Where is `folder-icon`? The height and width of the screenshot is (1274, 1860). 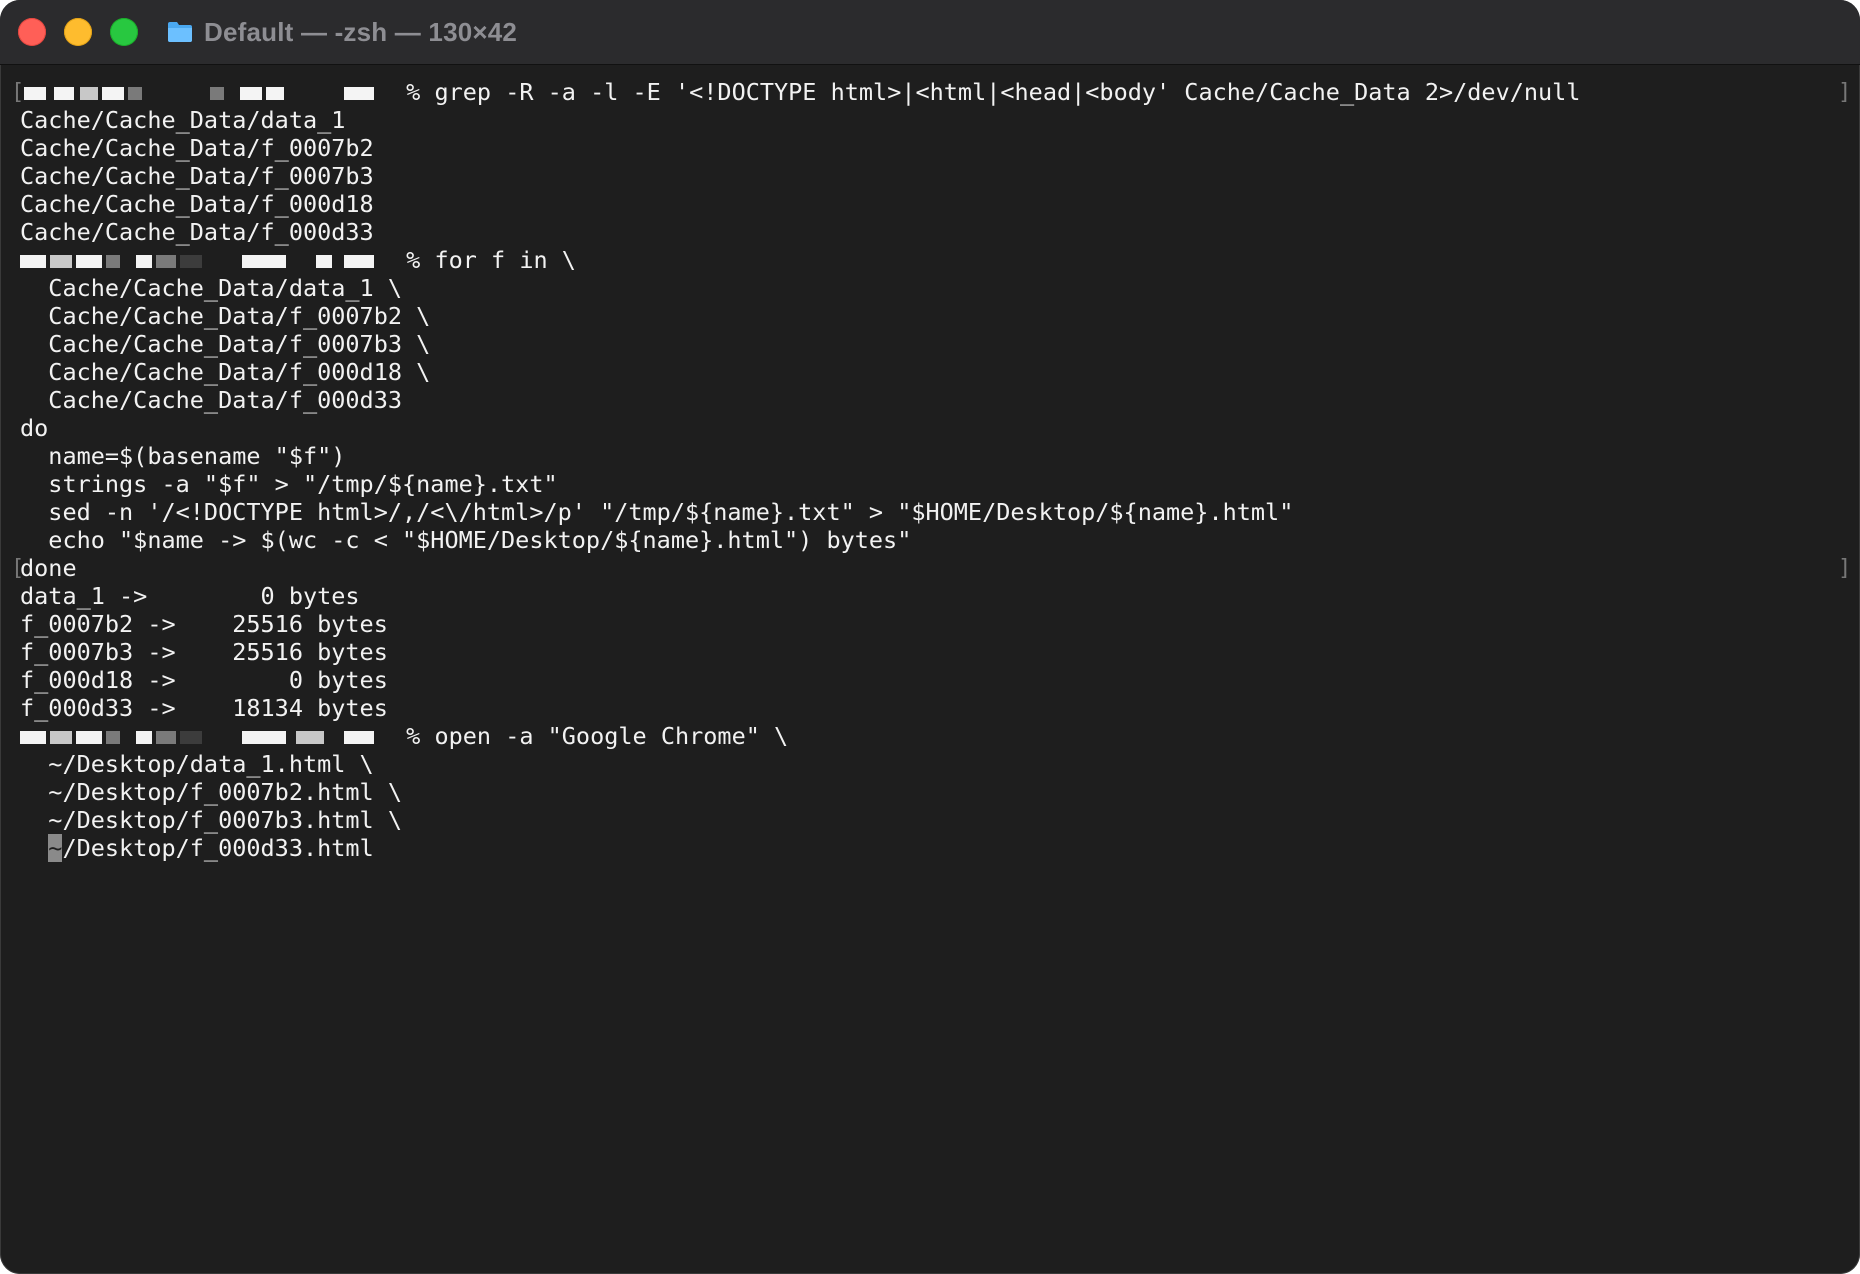 folder-icon is located at coordinates (180, 32).